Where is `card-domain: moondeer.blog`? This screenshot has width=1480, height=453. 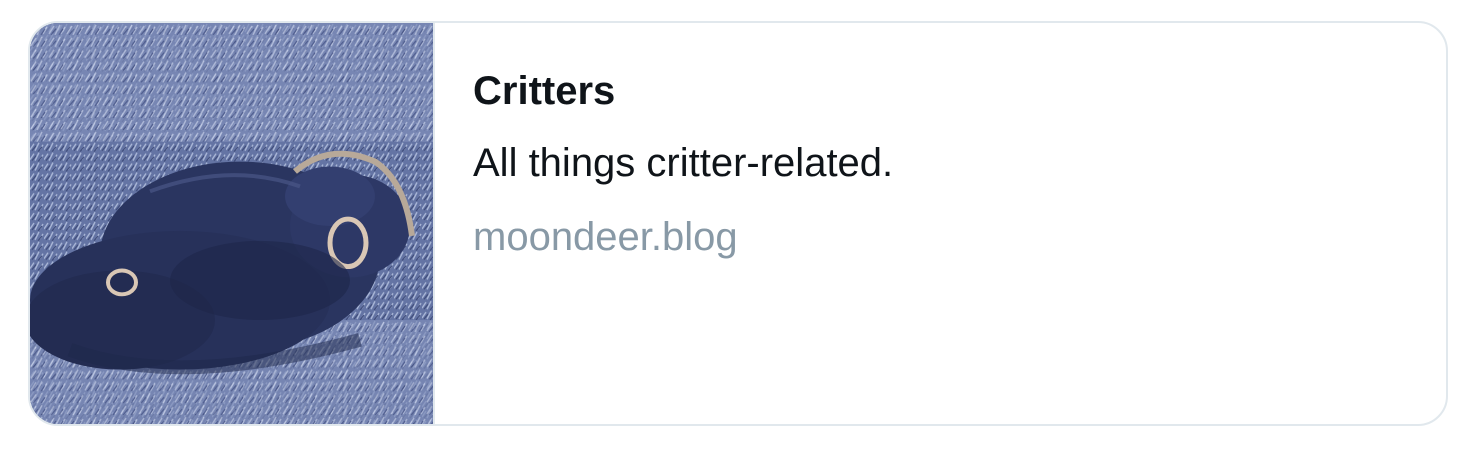
card-domain: moondeer.blog is located at coordinates (605, 237).